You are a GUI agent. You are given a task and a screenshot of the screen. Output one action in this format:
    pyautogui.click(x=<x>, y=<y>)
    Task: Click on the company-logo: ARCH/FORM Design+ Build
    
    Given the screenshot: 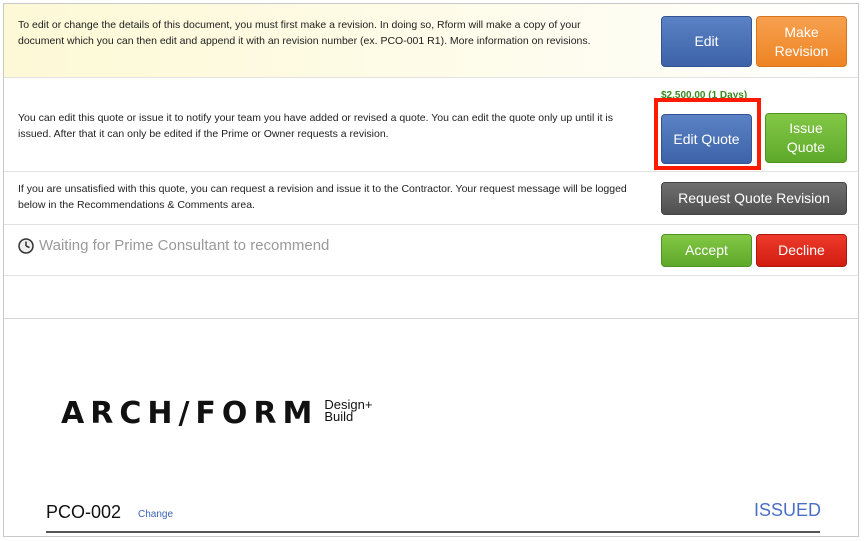 What is the action you would take?
    pyautogui.click(x=216, y=414)
    